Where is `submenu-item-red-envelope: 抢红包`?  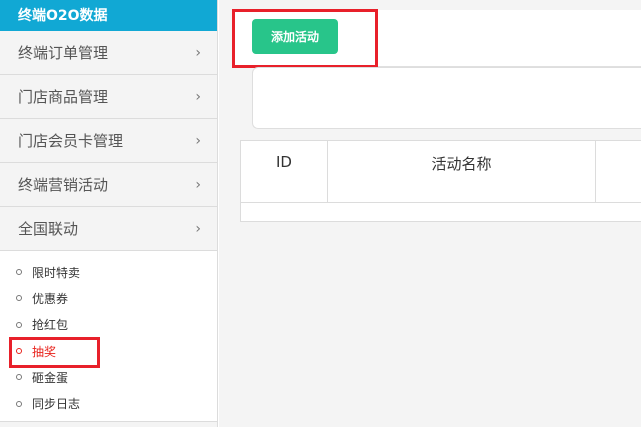 submenu-item-red-envelope: 抢红包 is located at coordinates (108, 325).